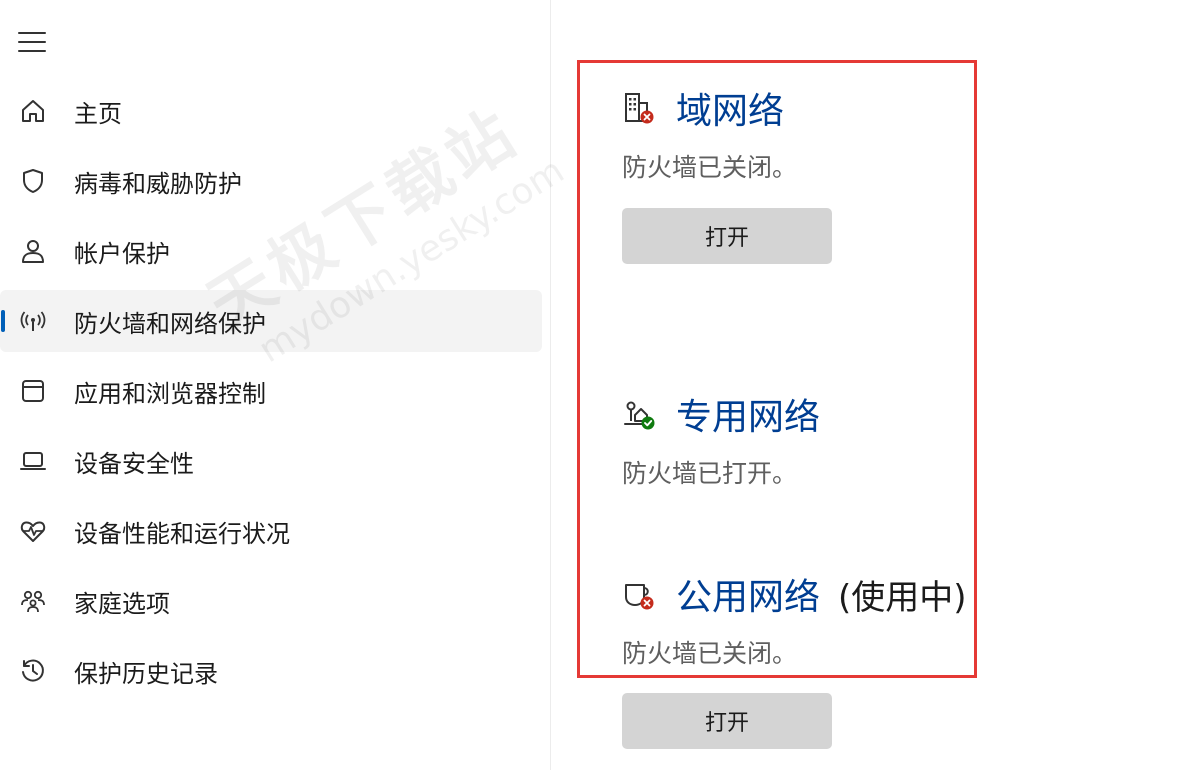 This screenshot has width=1200, height=770. I want to click on person-icon, so click(33, 251).